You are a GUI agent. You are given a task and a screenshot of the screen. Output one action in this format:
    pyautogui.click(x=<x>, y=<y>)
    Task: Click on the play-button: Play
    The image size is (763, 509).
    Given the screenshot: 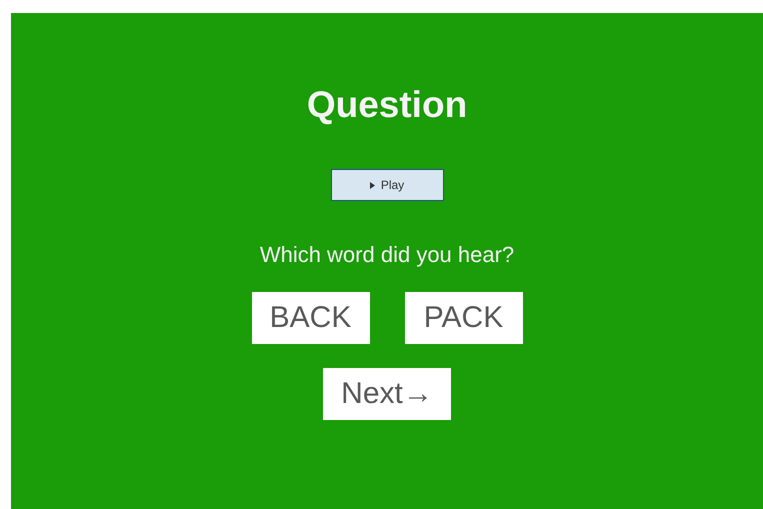 What is the action you would take?
    pyautogui.click(x=387, y=185)
    